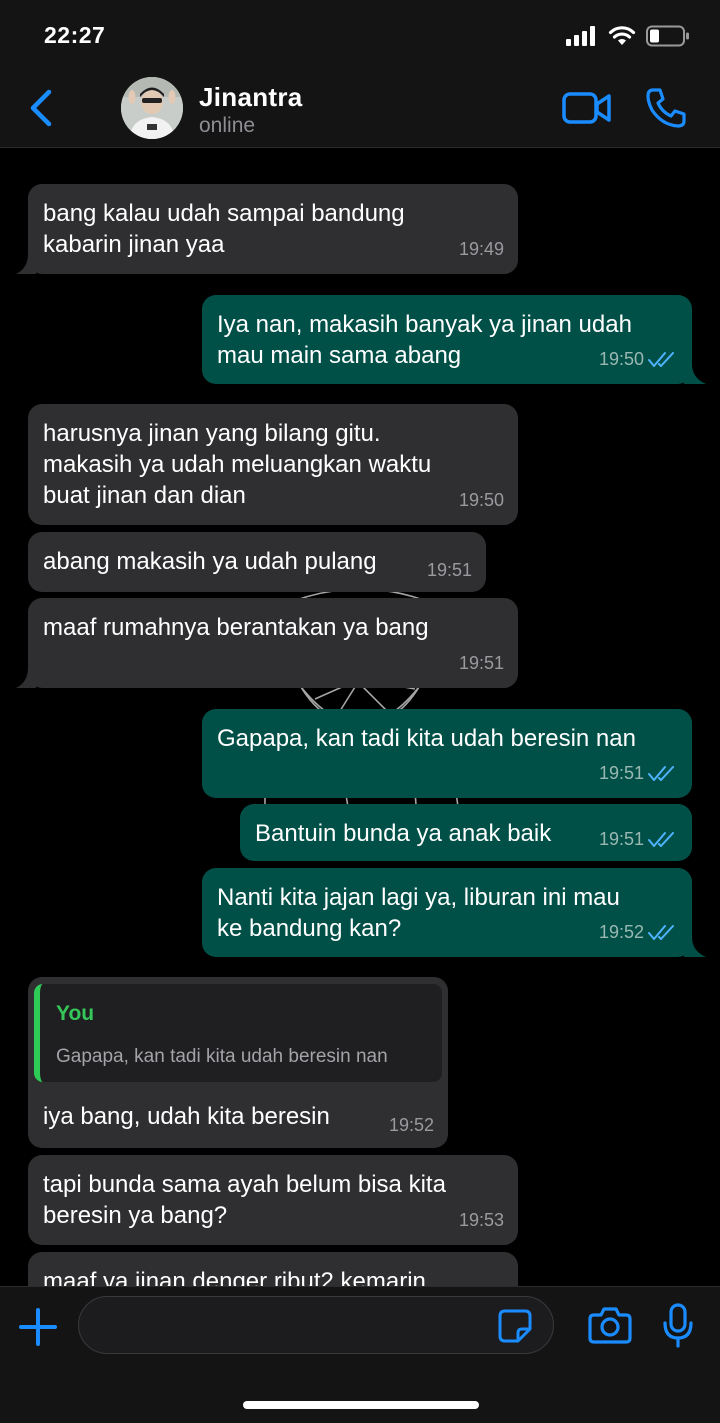 The image size is (720, 1423). I want to click on attach-button, so click(38, 1327).